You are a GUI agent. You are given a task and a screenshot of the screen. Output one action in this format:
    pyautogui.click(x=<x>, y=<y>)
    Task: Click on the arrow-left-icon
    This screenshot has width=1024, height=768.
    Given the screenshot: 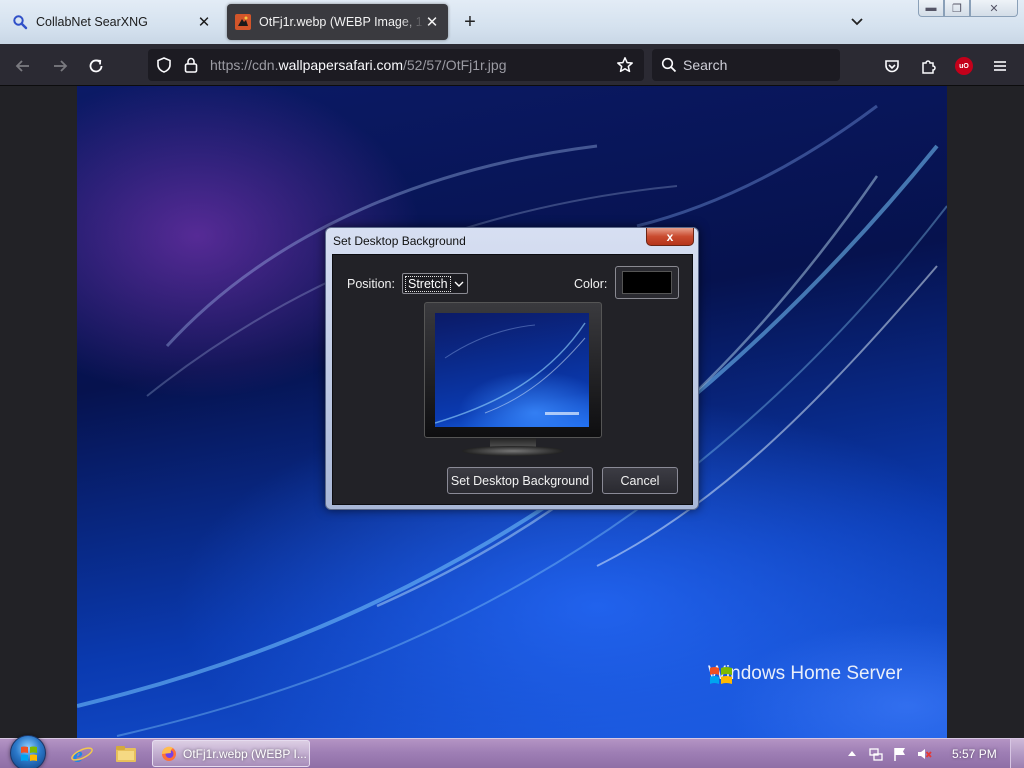 What is the action you would take?
    pyautogui.click(x=22, y=66)
    